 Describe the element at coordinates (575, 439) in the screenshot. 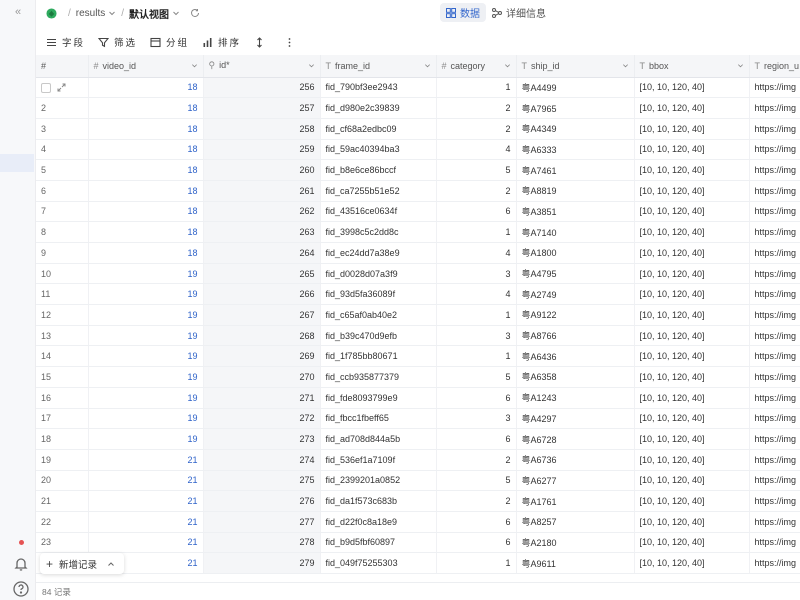

I see `cell-ship-id: 粤A6728` at that location.